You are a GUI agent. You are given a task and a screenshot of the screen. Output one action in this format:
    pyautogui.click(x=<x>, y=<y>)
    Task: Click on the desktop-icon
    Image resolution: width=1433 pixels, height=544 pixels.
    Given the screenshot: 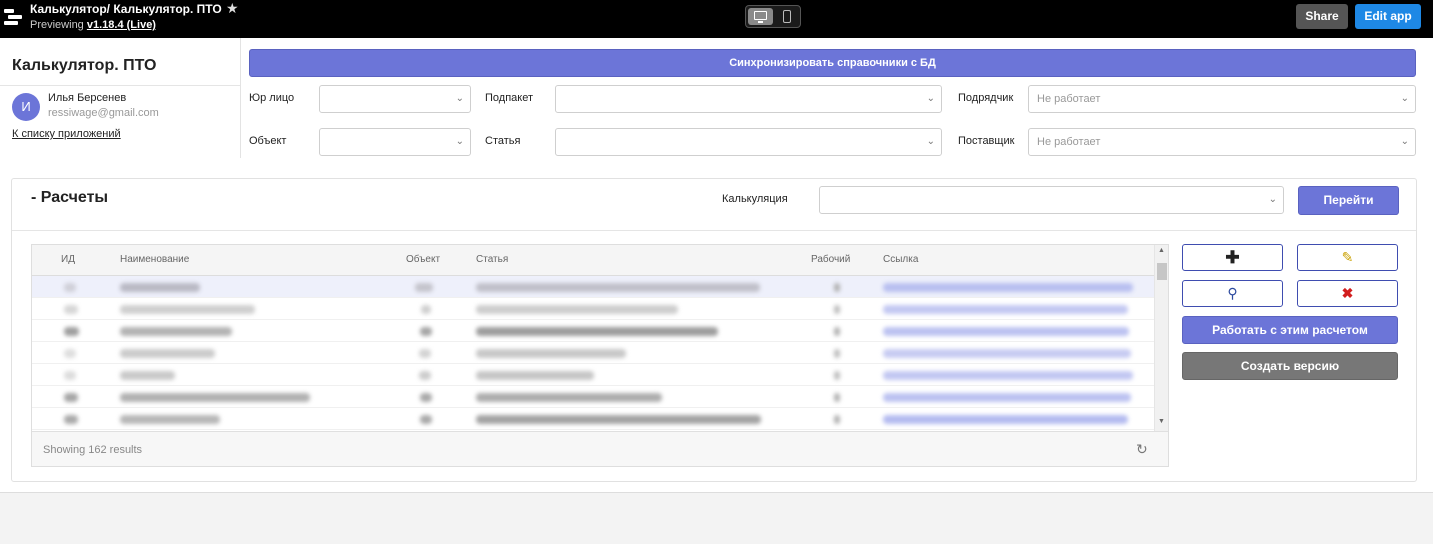 What is the action you would take?
    pyautogui.click(x=760, y=17)
    